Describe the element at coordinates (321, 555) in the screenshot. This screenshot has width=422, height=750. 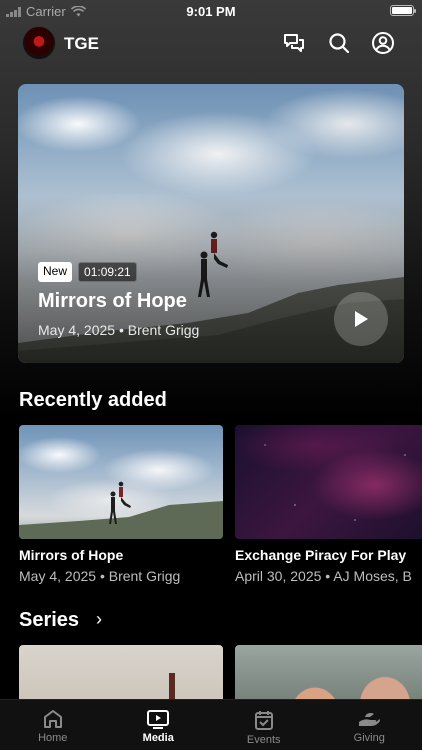
I see `media-title: Exchange Piracy For Play` at that location.